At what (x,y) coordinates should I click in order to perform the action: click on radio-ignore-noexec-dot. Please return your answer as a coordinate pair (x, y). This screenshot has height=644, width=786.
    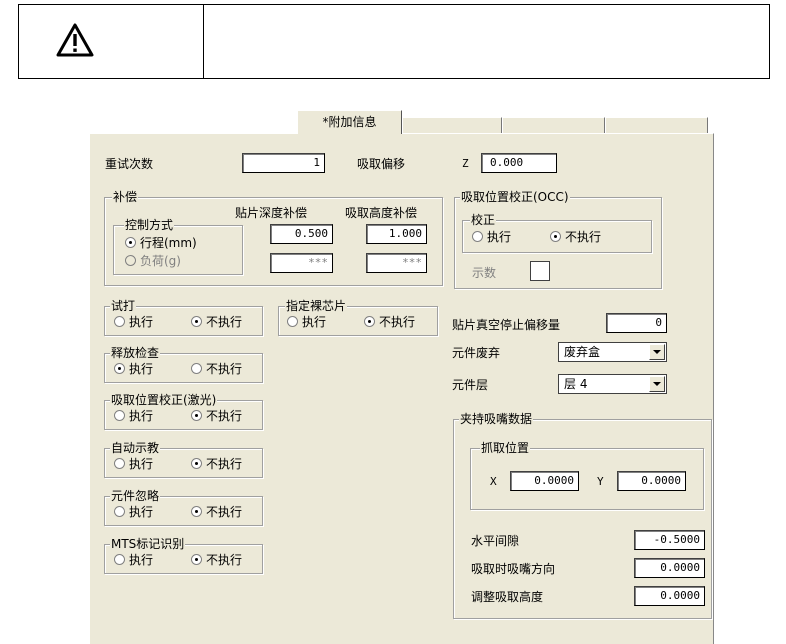
    Looking at the image, I should click on (196, 511).